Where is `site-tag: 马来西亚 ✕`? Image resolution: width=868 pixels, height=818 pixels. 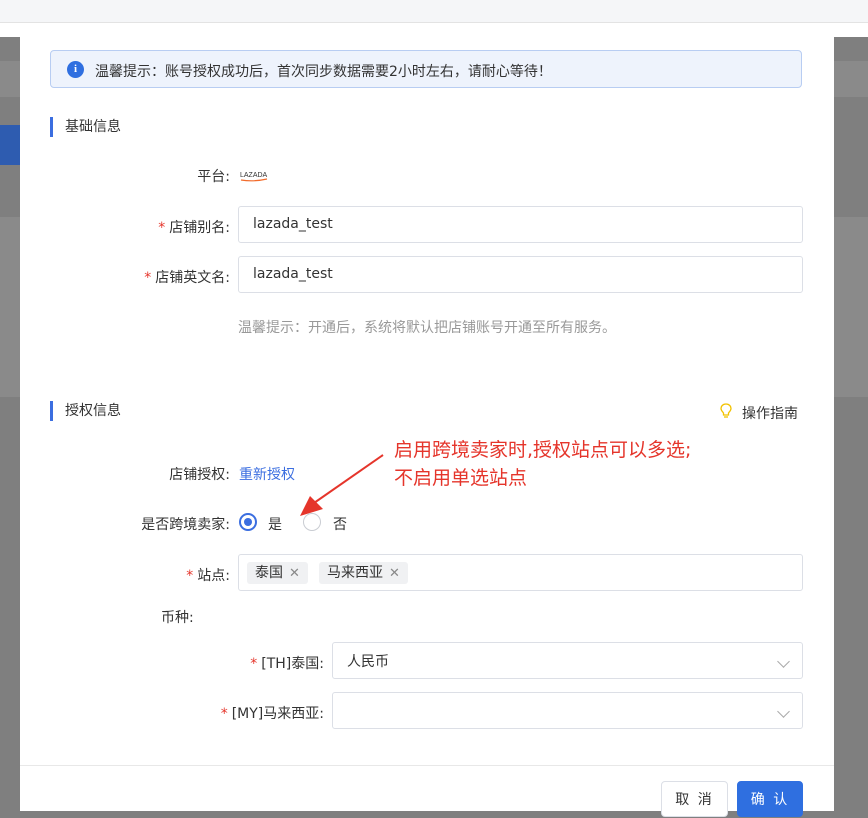 site-tag: 马来西亚 ✕ is located at coordinates (363, 573).